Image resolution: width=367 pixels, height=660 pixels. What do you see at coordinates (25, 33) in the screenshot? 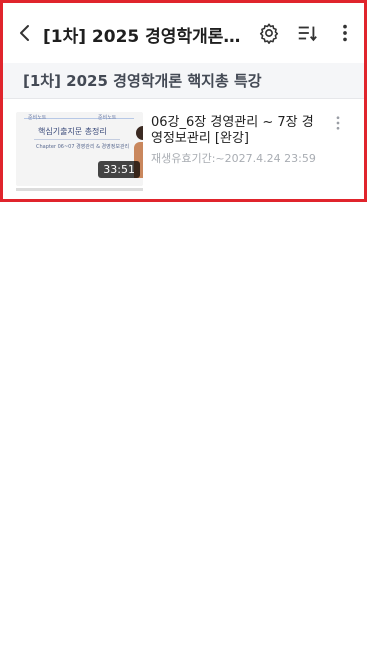
I see `chevron-left-icon` at bounding box center [25, 33].